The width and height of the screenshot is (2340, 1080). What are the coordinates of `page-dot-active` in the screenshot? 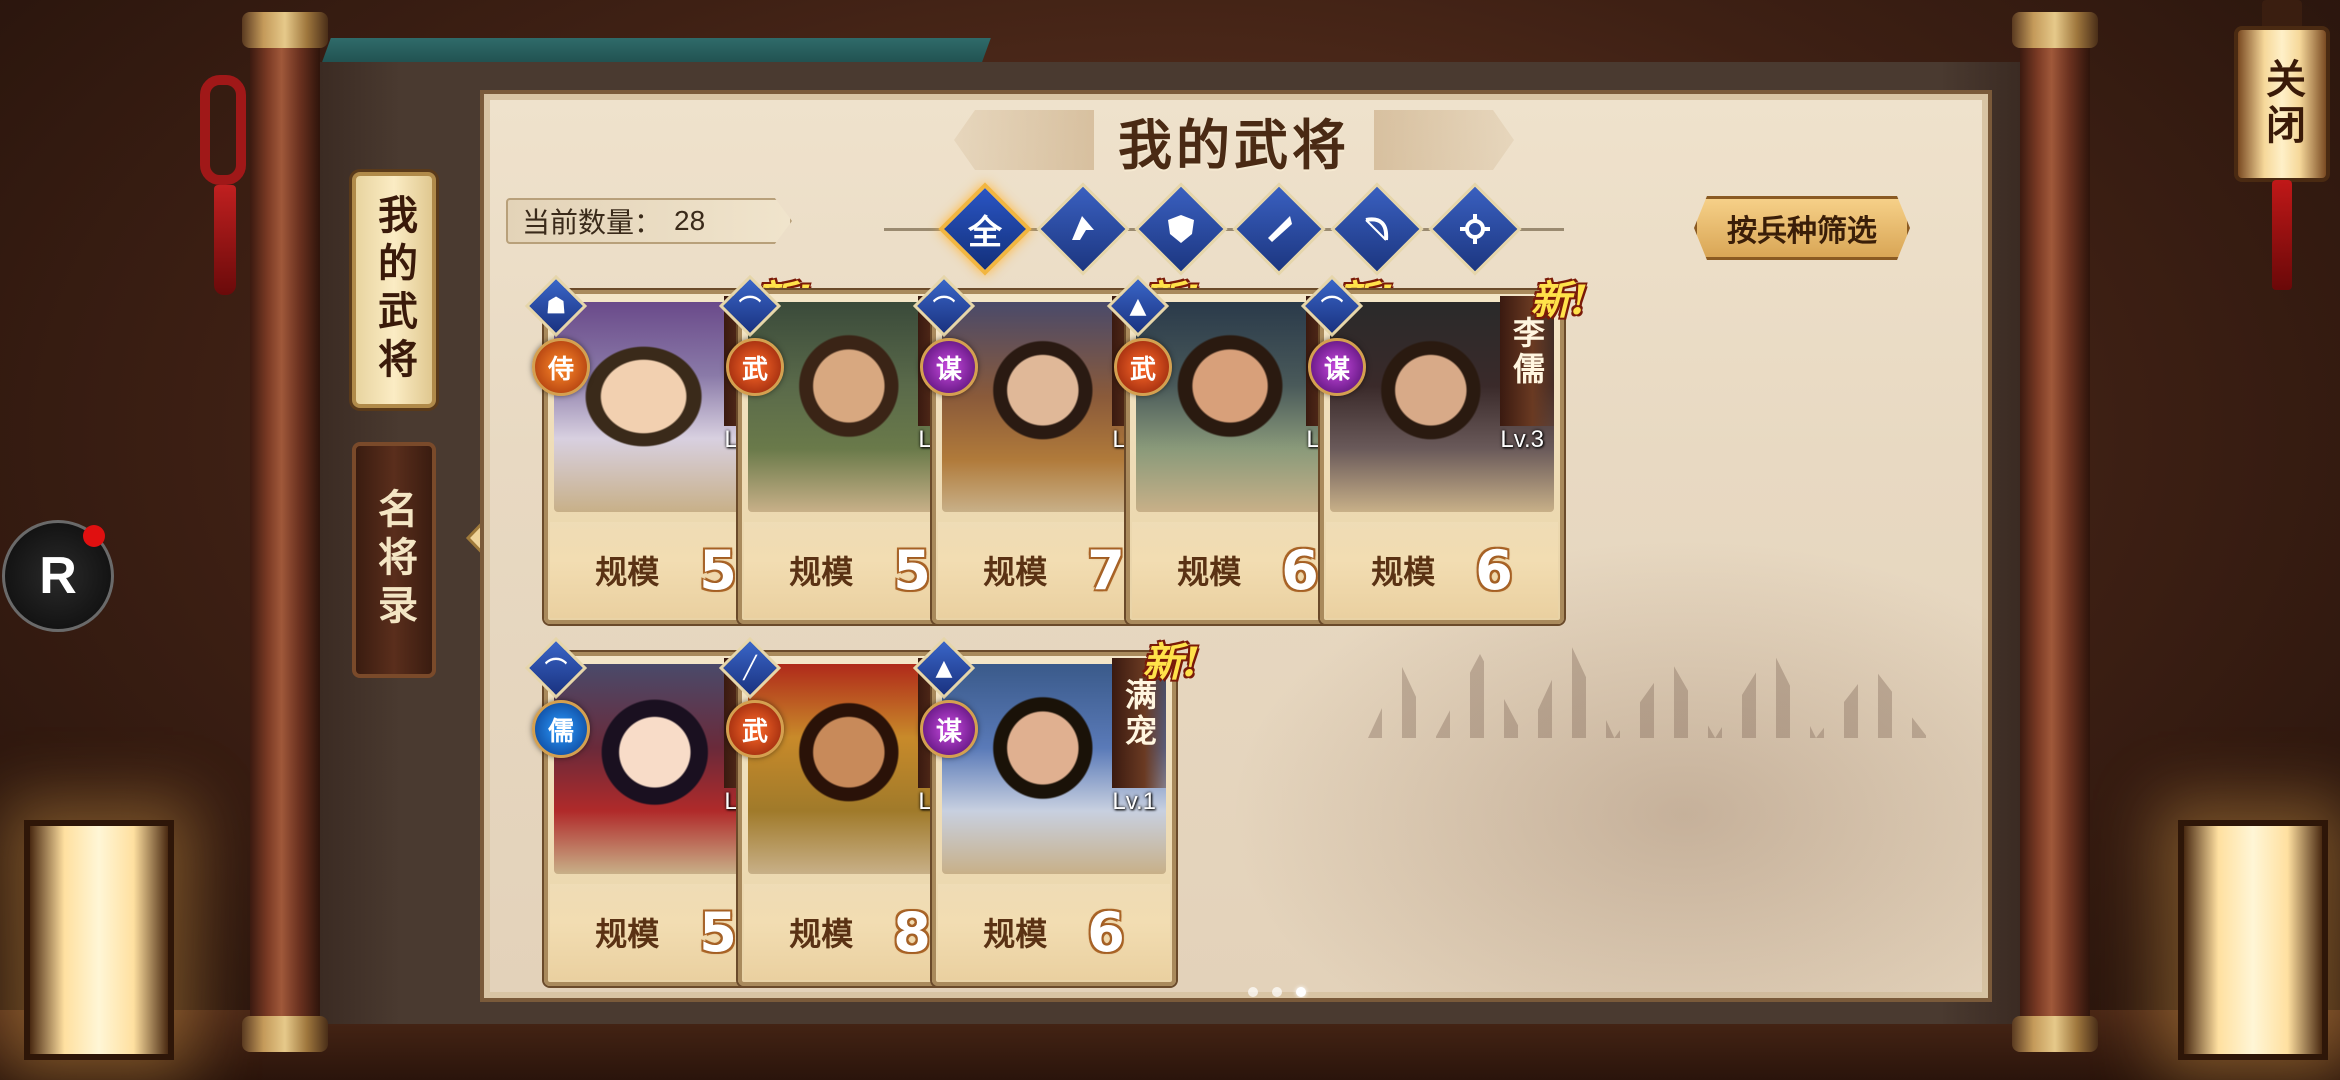 It's located at (1301, 992).